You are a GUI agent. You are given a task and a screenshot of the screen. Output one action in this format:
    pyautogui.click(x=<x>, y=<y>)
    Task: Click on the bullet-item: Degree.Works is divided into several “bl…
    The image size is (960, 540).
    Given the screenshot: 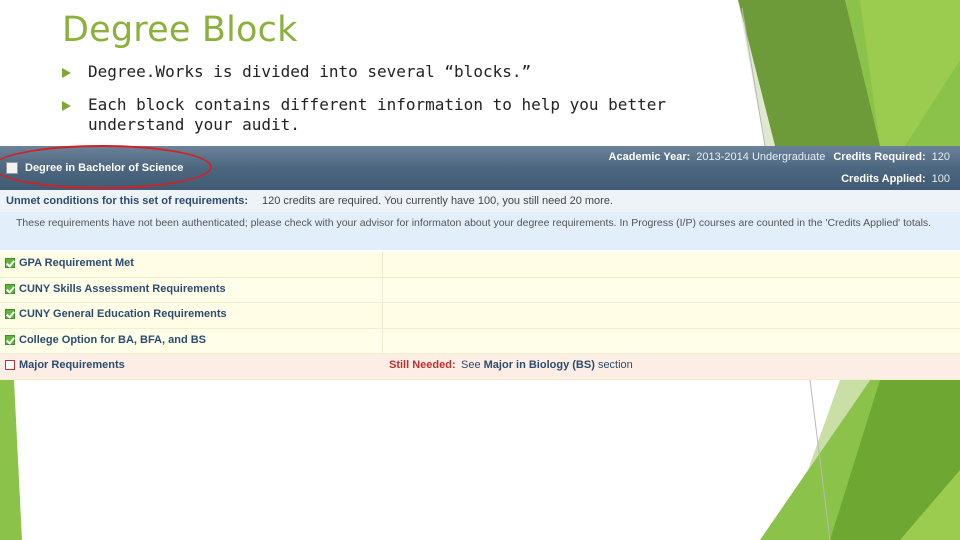 What is the action you would take?
    pyautogui.click(x=402, y=72)
    